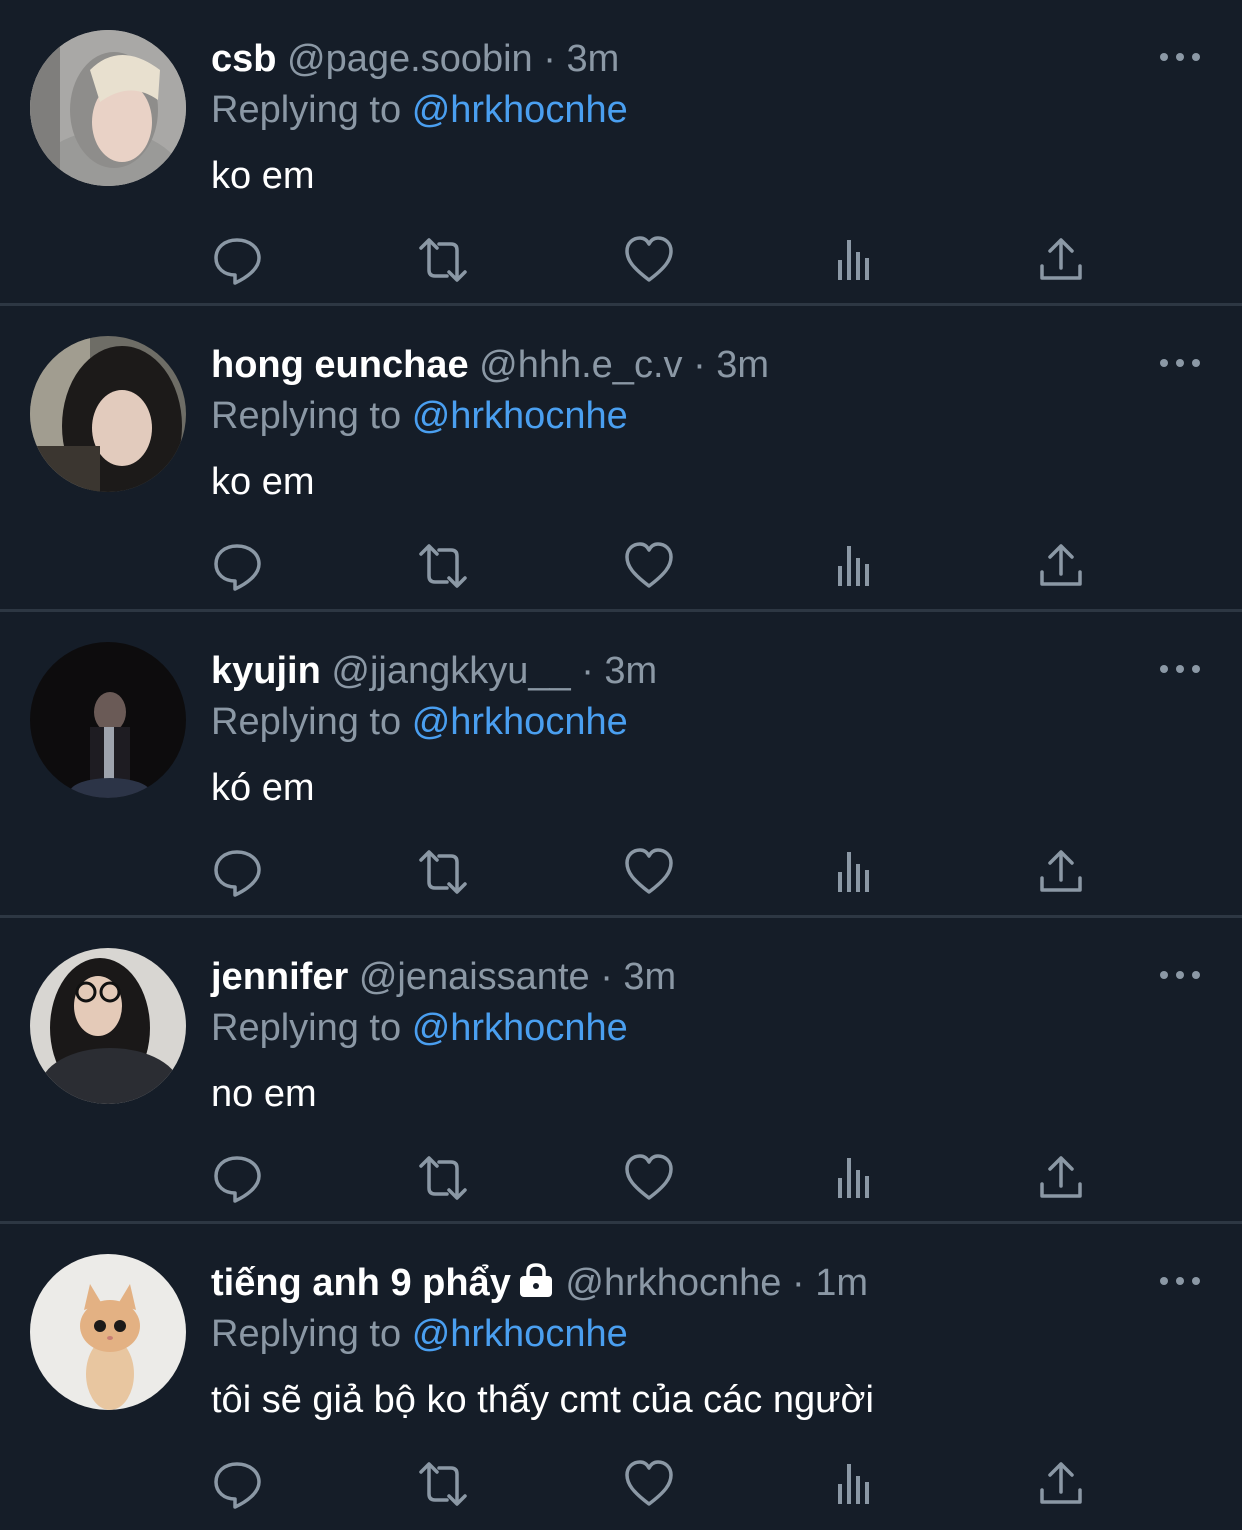 The image size is (1242, 1530). I want to click on lock-icon, so click(536, 1280).